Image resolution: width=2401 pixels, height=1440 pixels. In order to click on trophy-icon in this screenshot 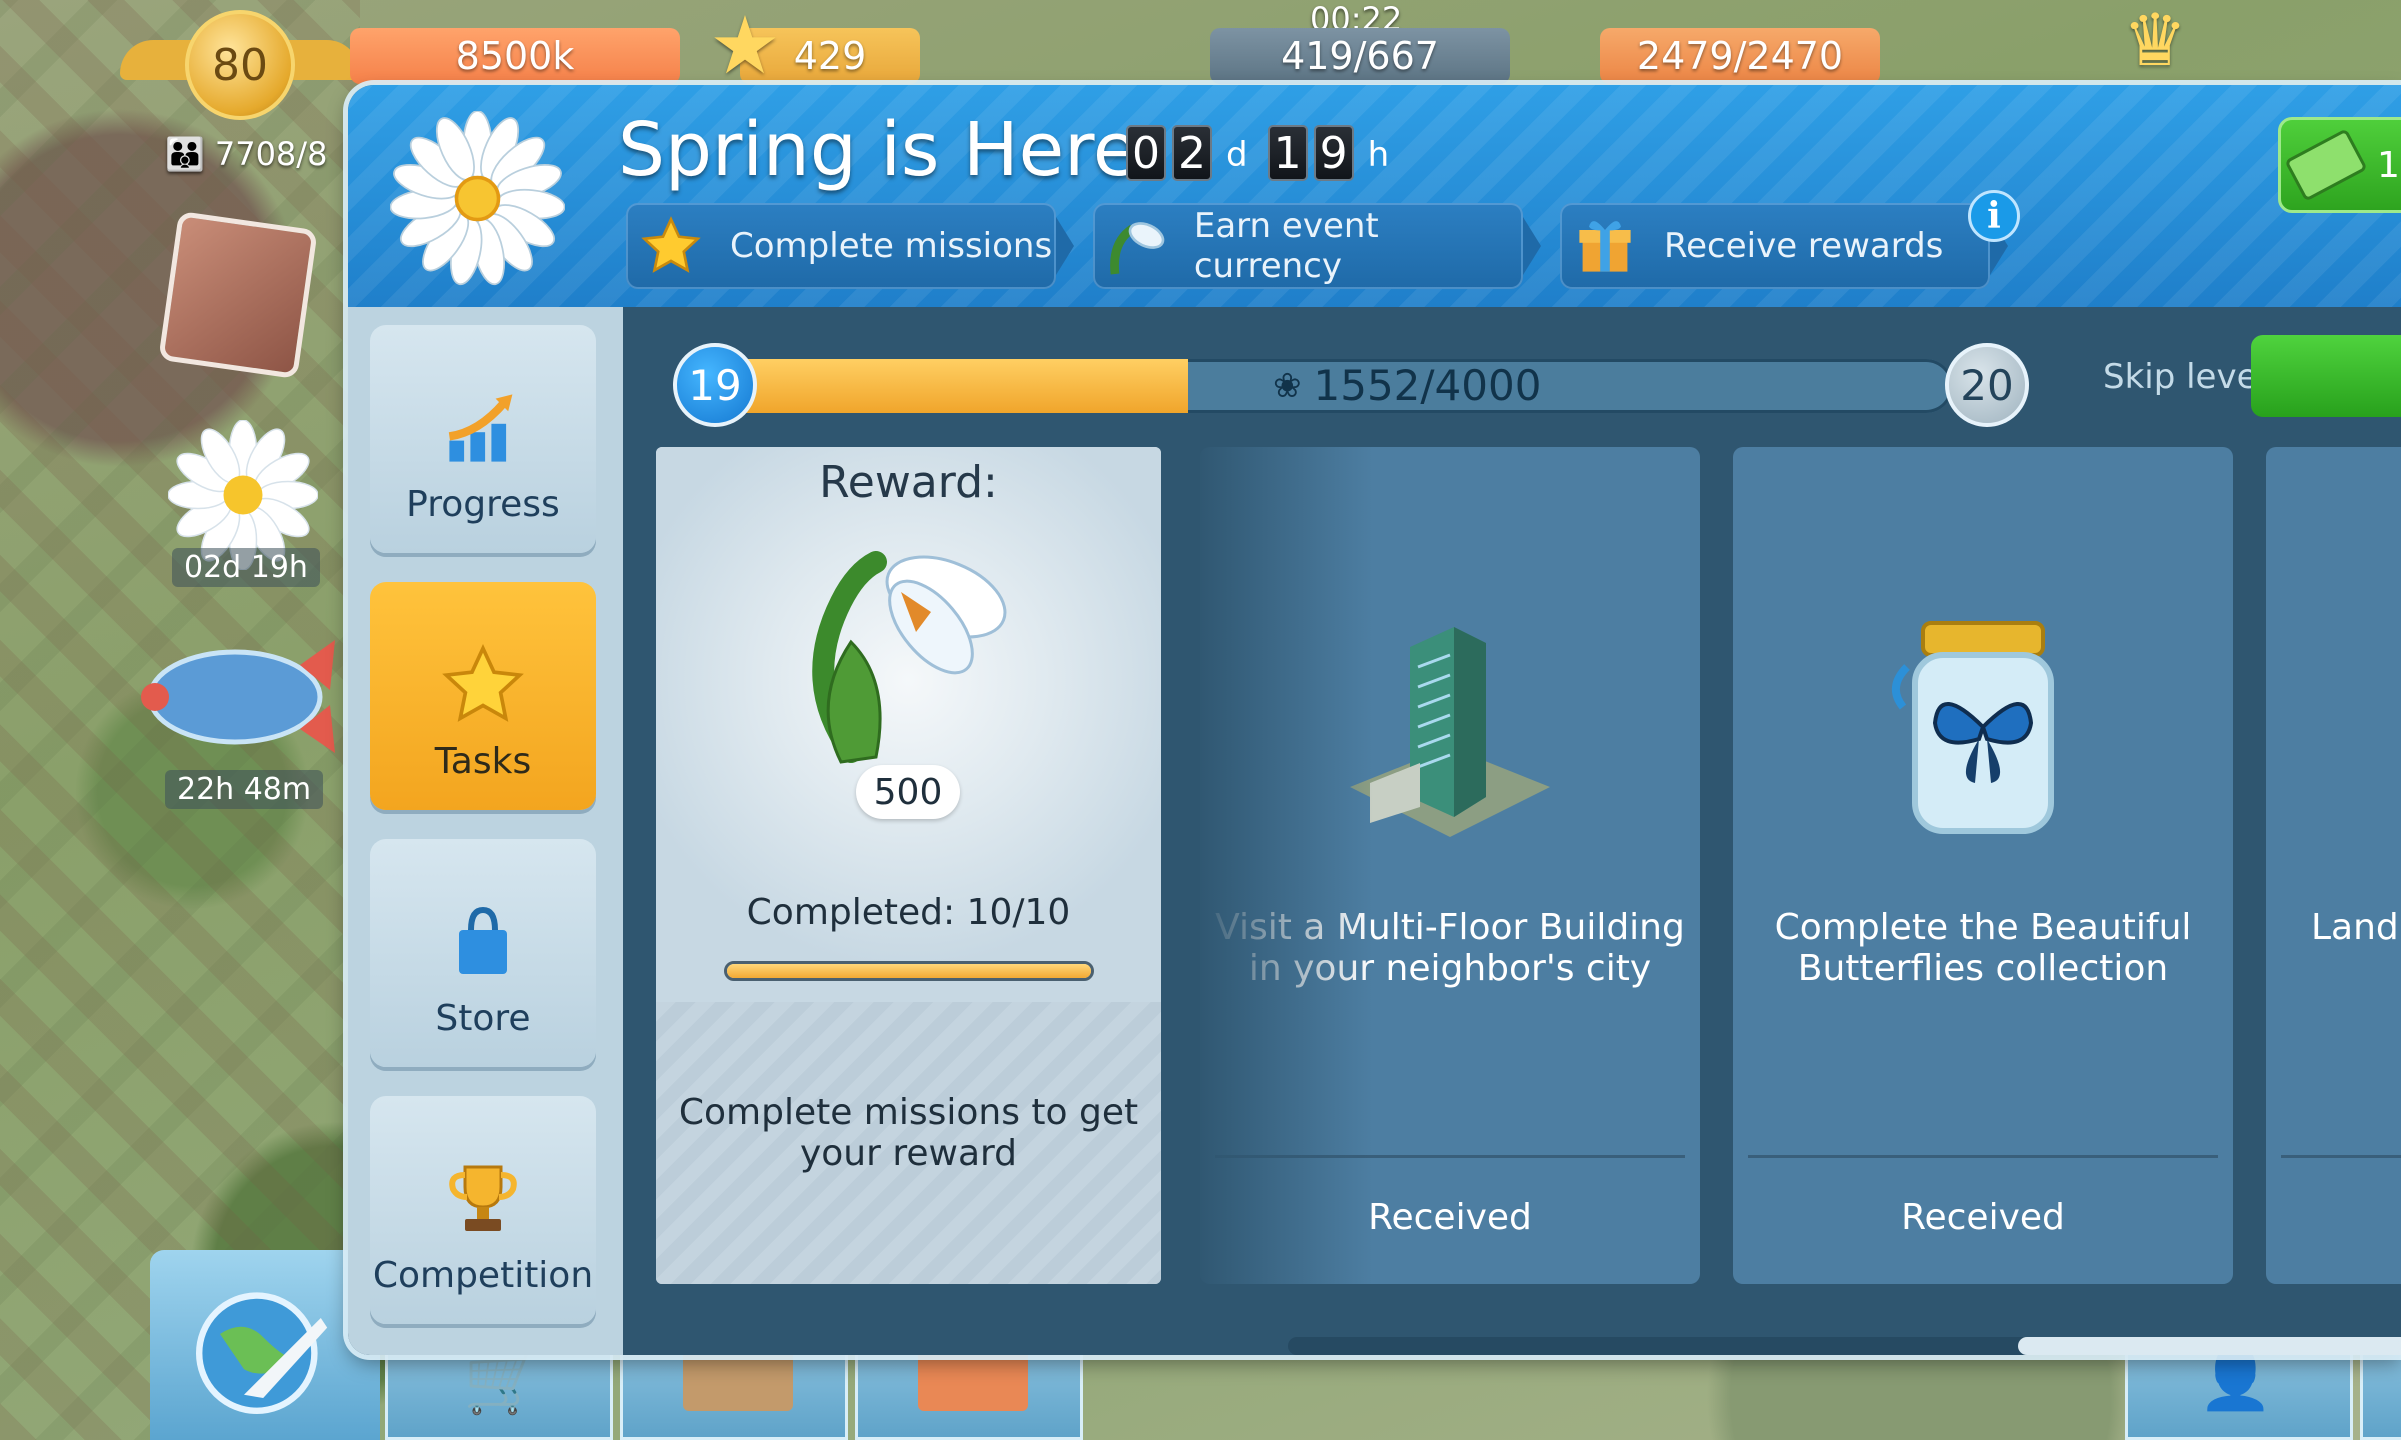, I will do `click(483, 1199)`.